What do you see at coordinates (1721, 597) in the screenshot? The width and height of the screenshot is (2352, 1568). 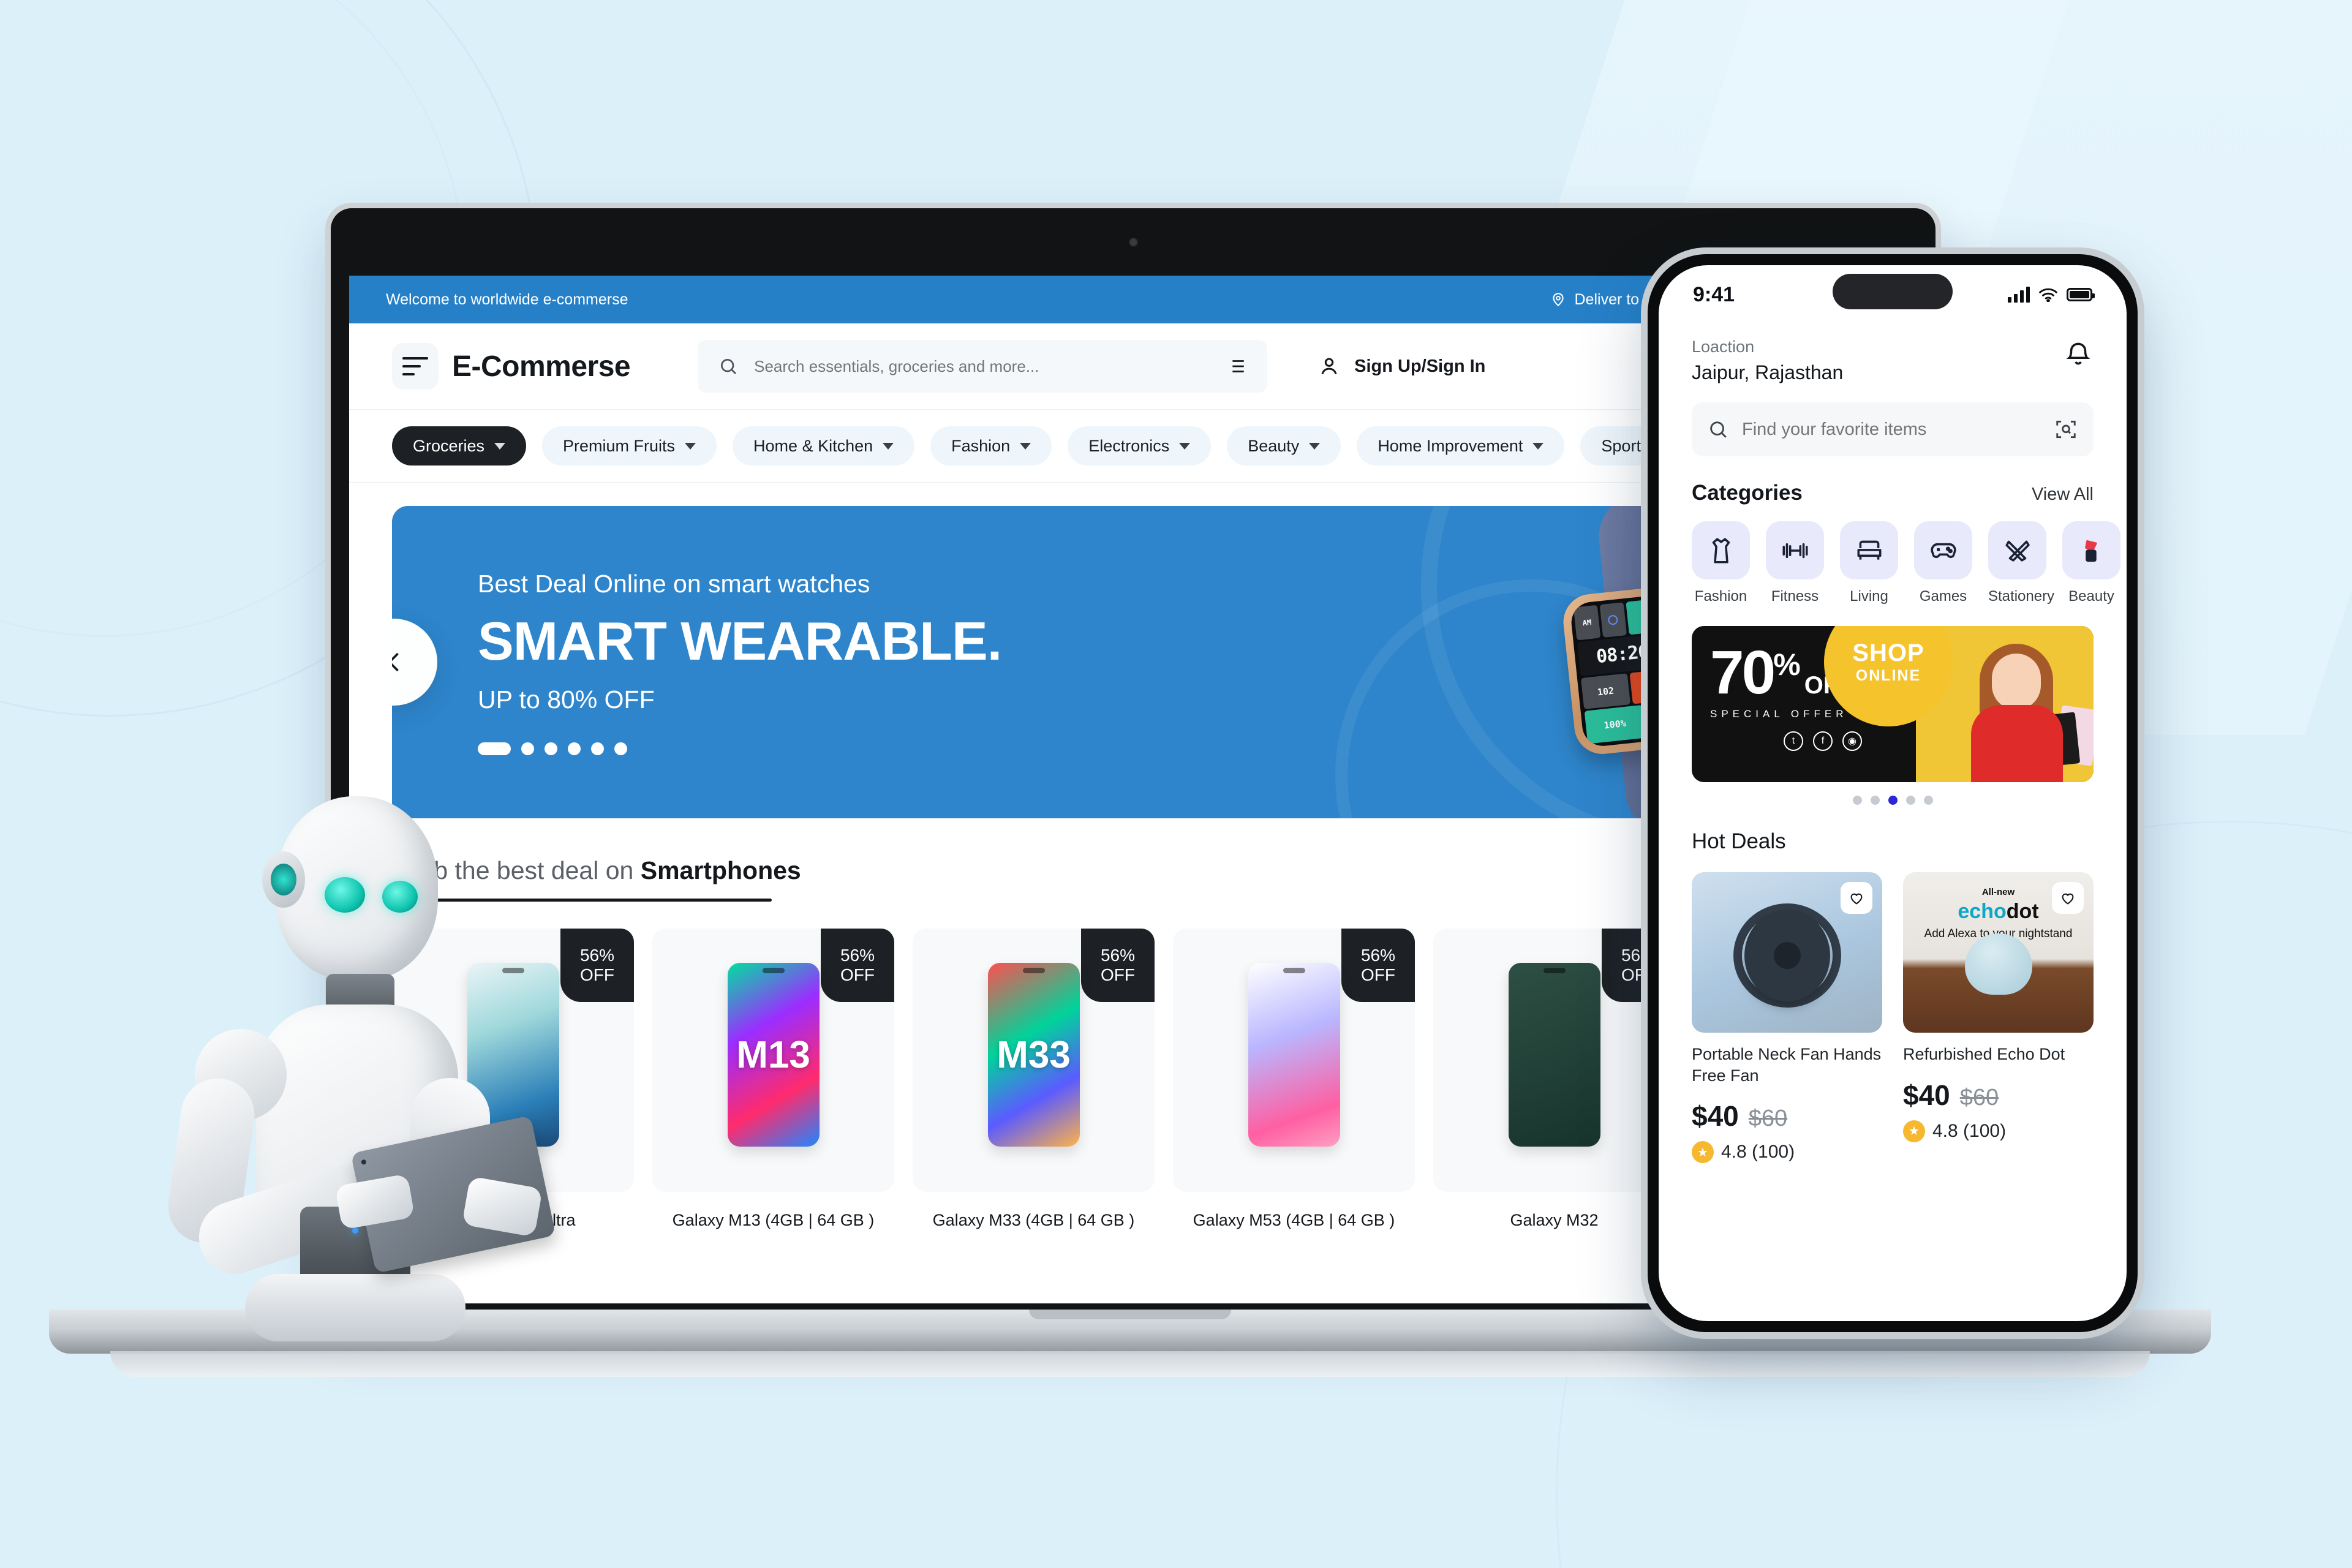 I see `category-label: Fashion` at bounding box center [1721, 597].